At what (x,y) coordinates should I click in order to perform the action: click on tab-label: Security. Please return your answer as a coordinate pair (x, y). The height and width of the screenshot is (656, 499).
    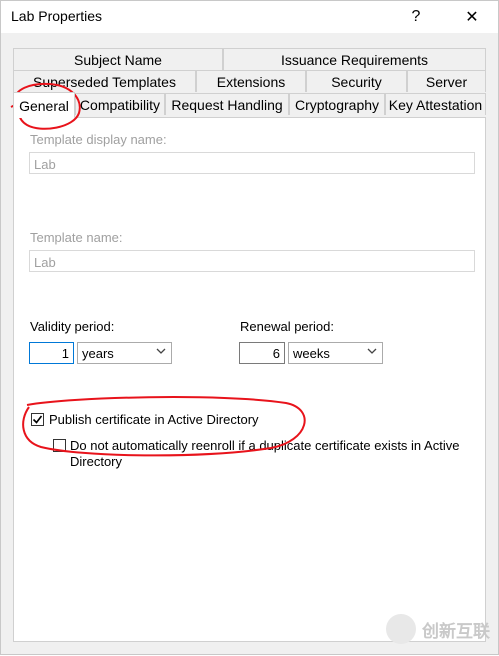
    Looking at the image, I should click on (356, 81).